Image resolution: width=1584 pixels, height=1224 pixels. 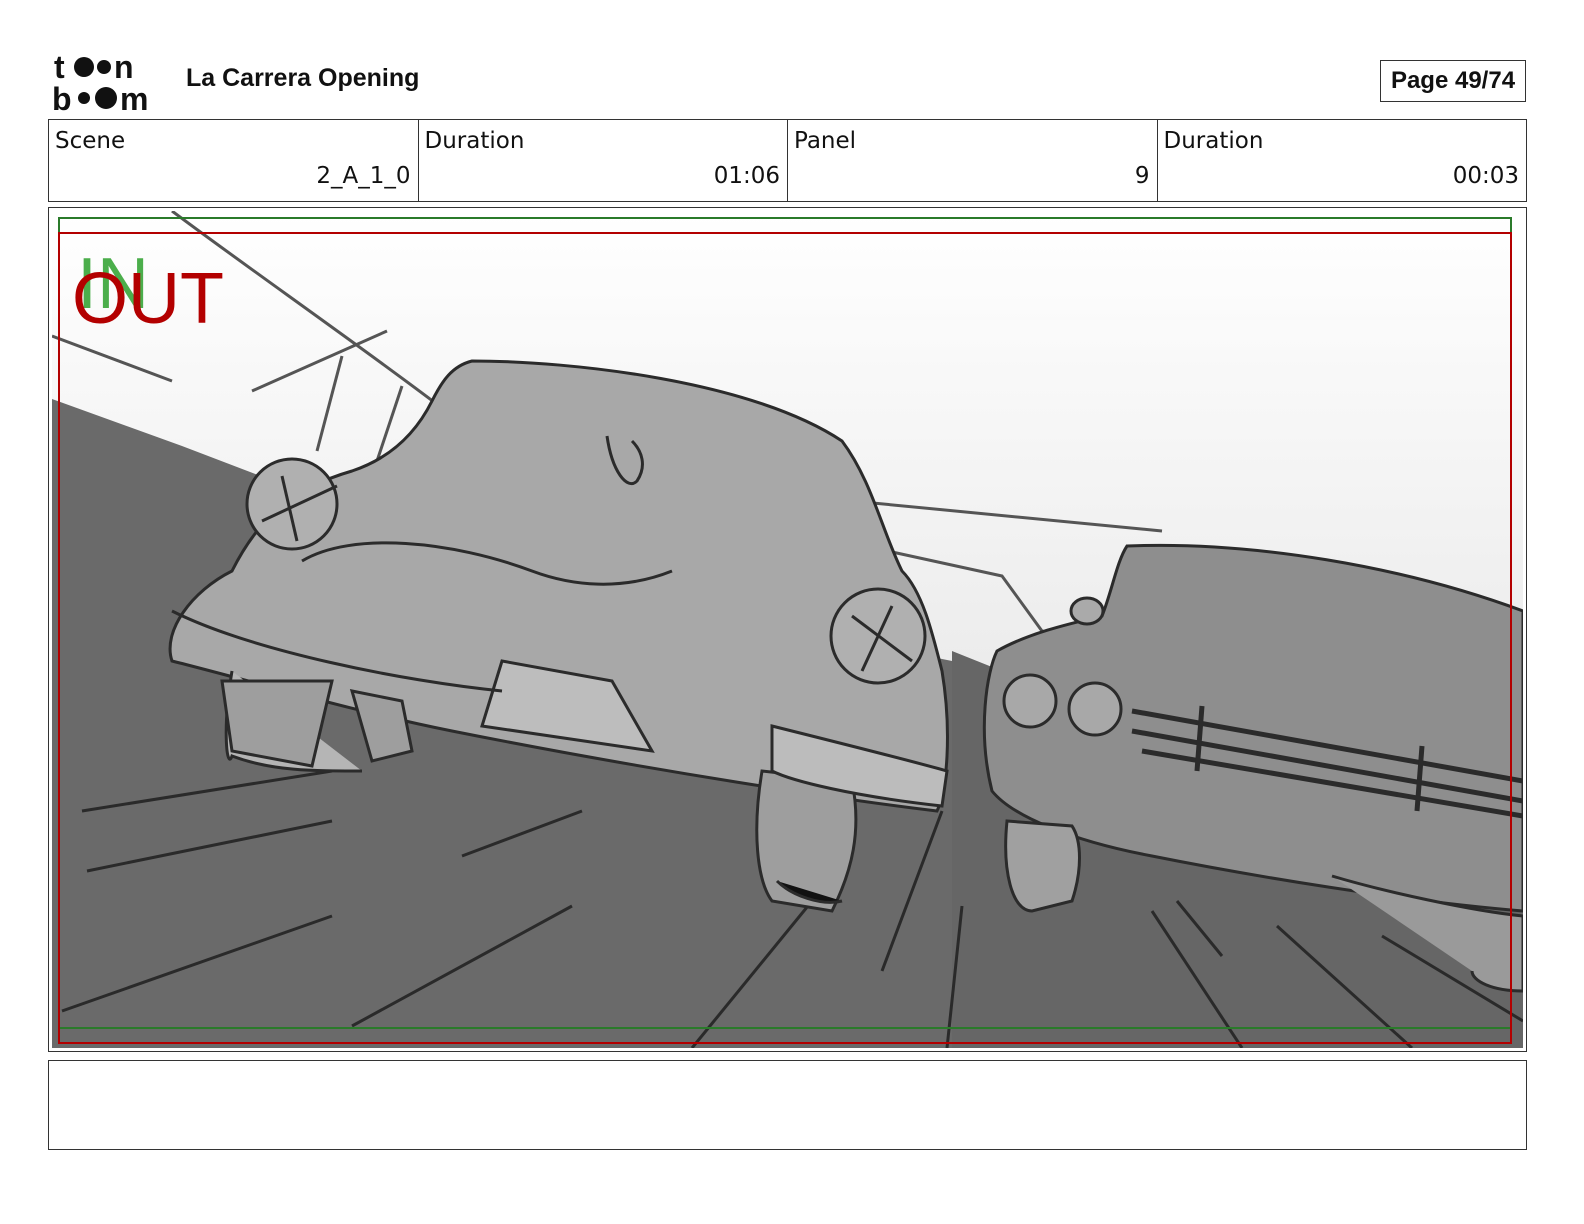 What do you see at coordinates (603, 160) in the screenshot?
I see `scene-duration-cell: Duration 01:06` at bounding box center [603, 160].